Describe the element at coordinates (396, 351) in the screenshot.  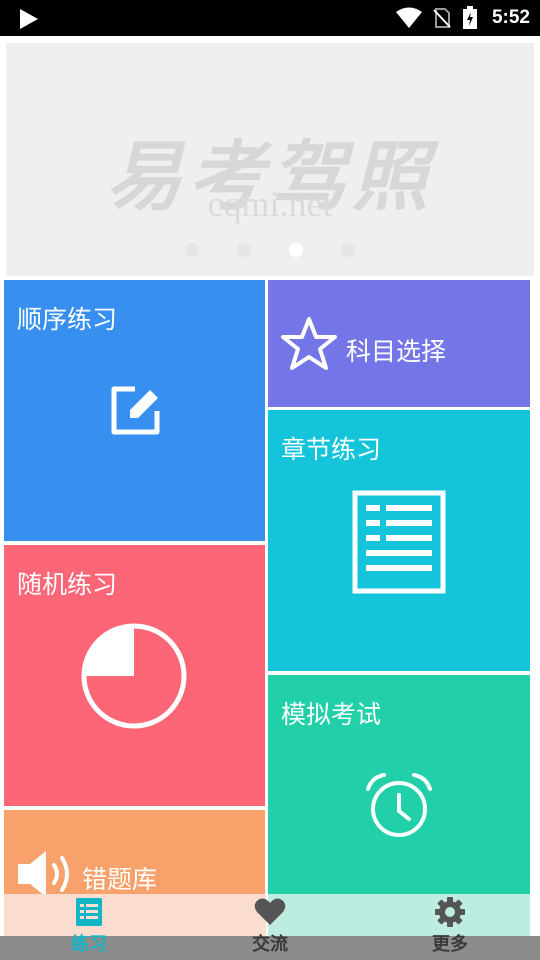
I see `tile-label: 科目选择` at that location.